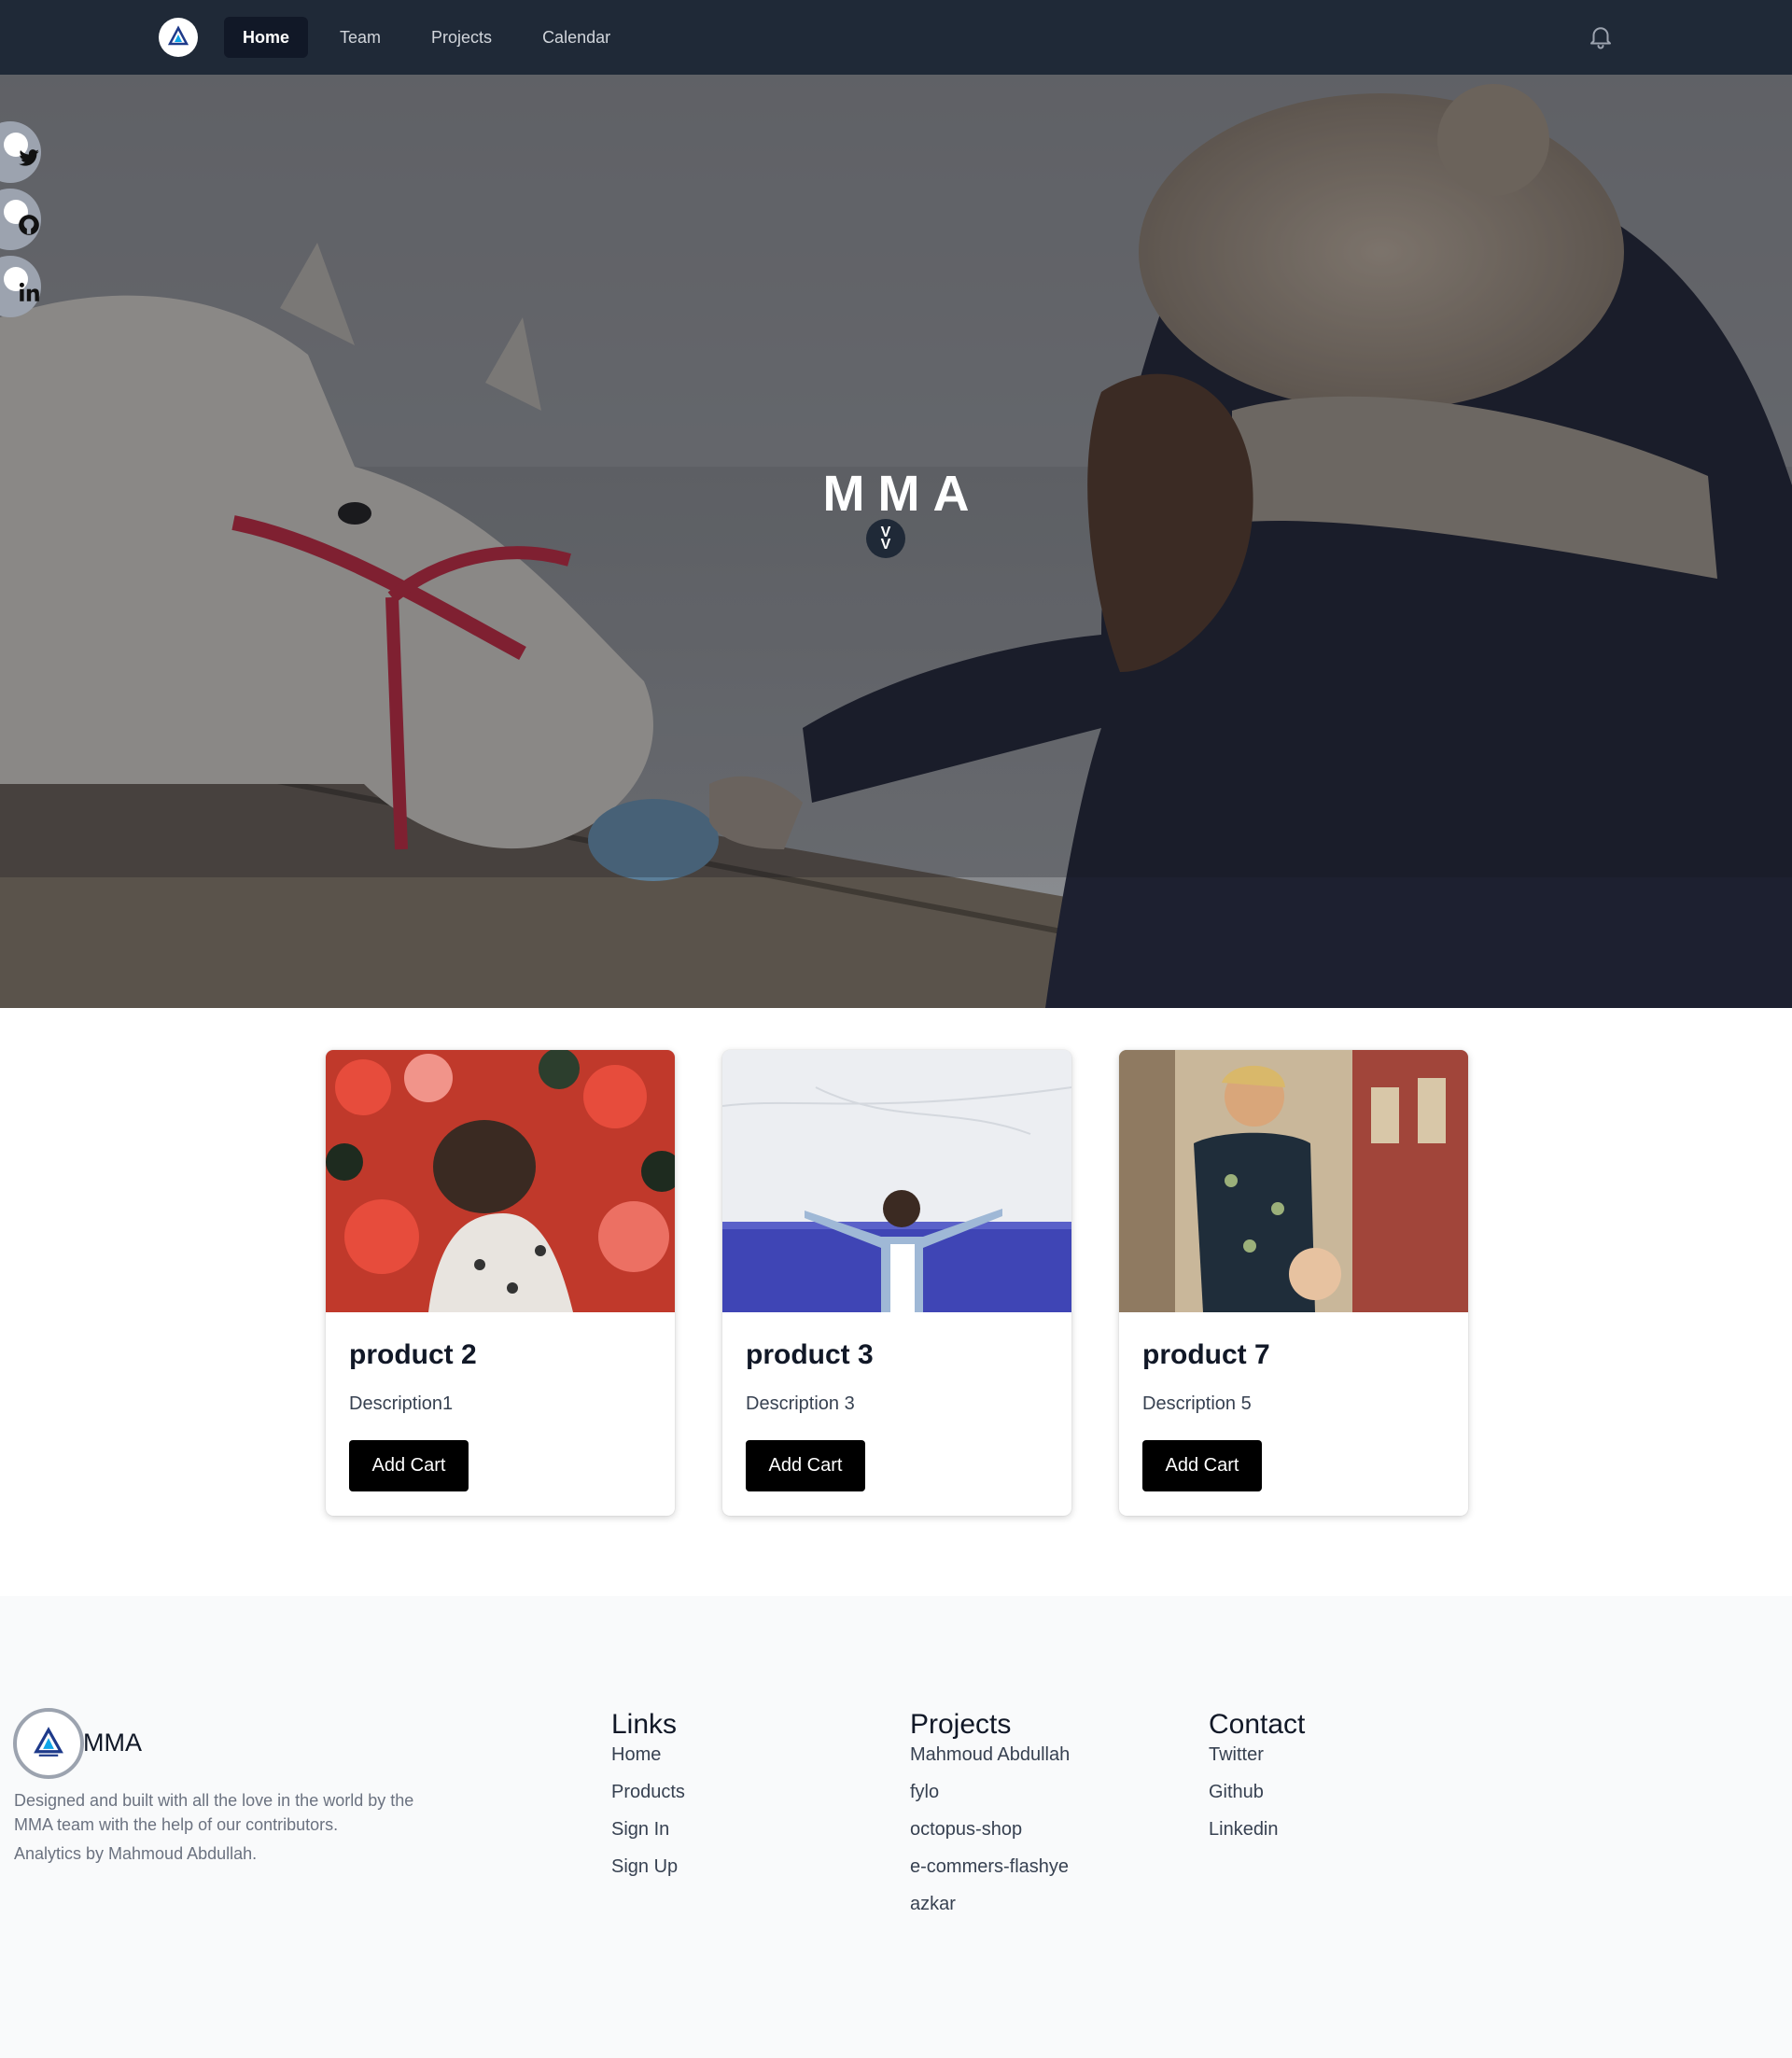 This screenshot has height=2058, width=1792. Describe the element at coordinates (810, 1354) in the screenshot. I see `product-title: product 3` at that location.